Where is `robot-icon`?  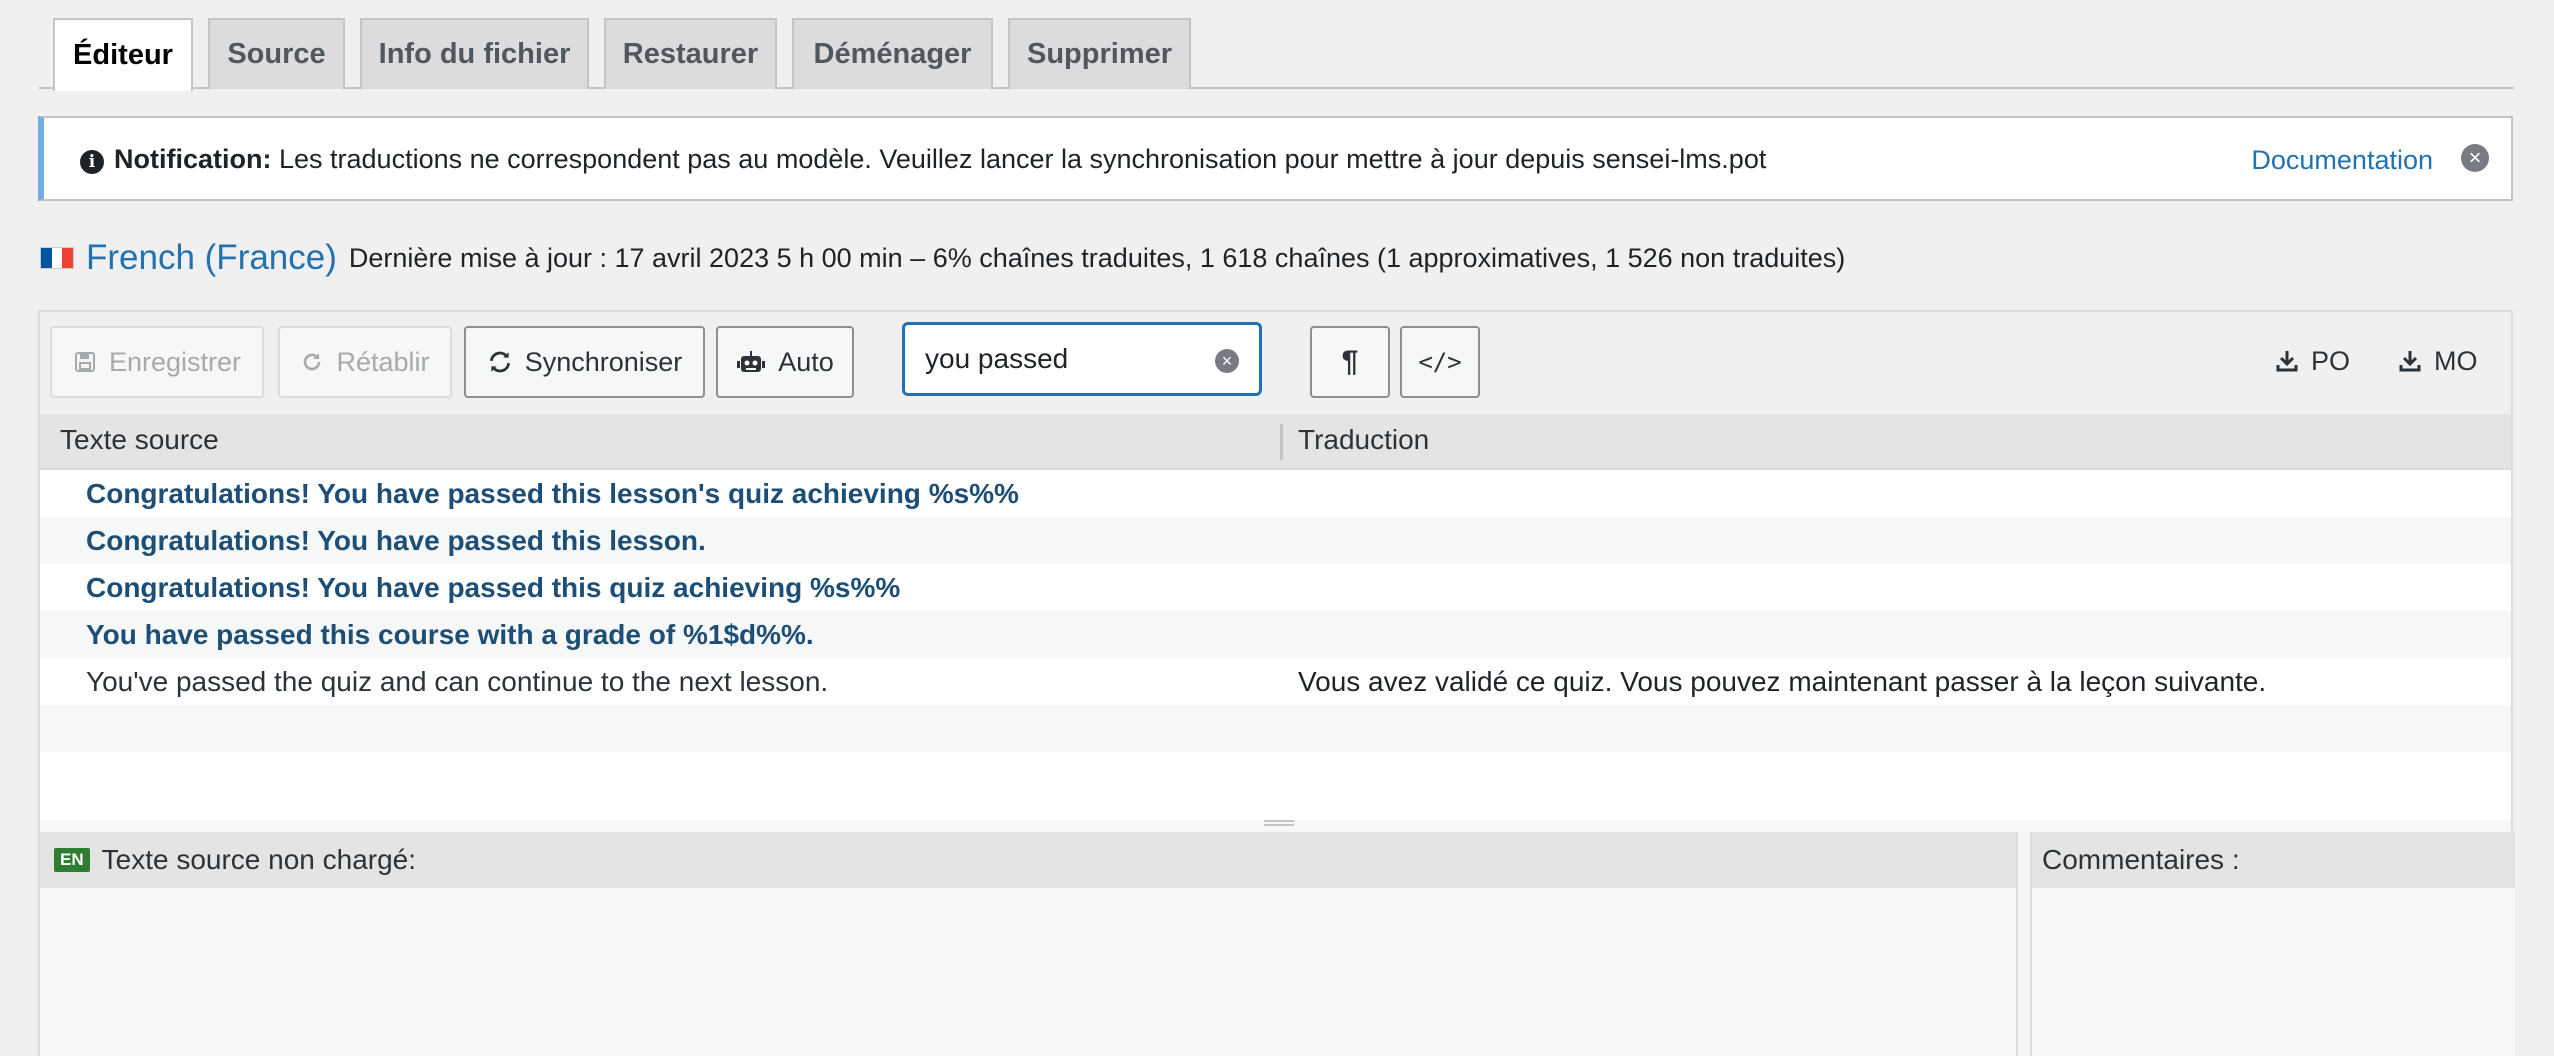 robot-icon is located at coordinates (751, 361).